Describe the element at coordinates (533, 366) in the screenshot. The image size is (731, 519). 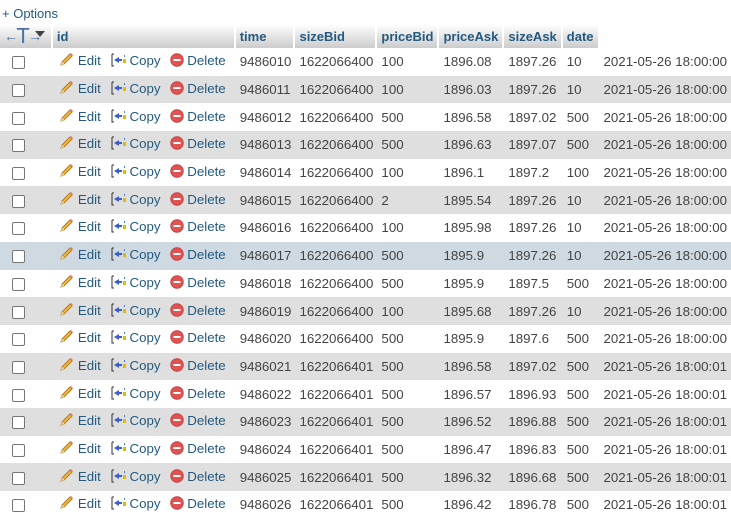
I see `cell-priceask: 1897.02` at that location.